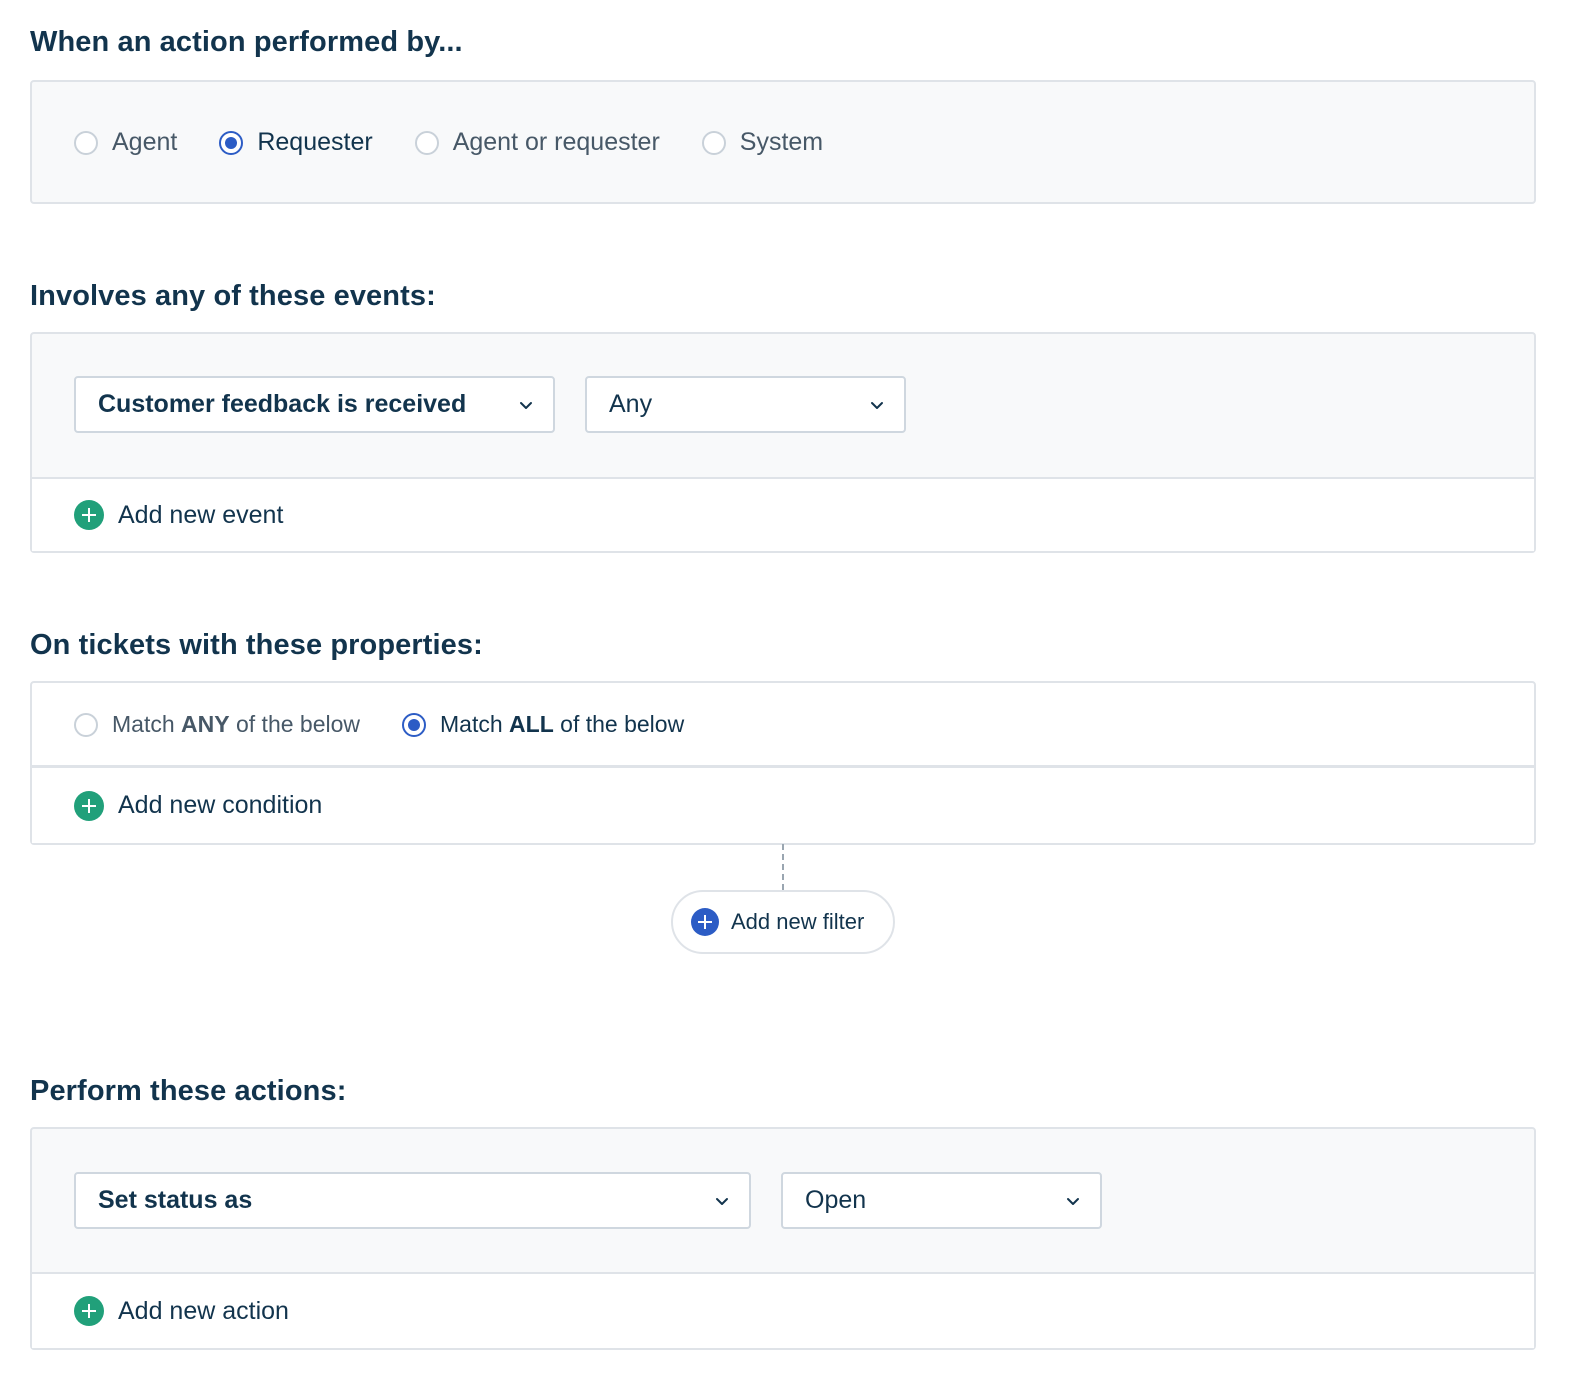  I want to click on add-new-event-label: Add new event, so click(201, 514).